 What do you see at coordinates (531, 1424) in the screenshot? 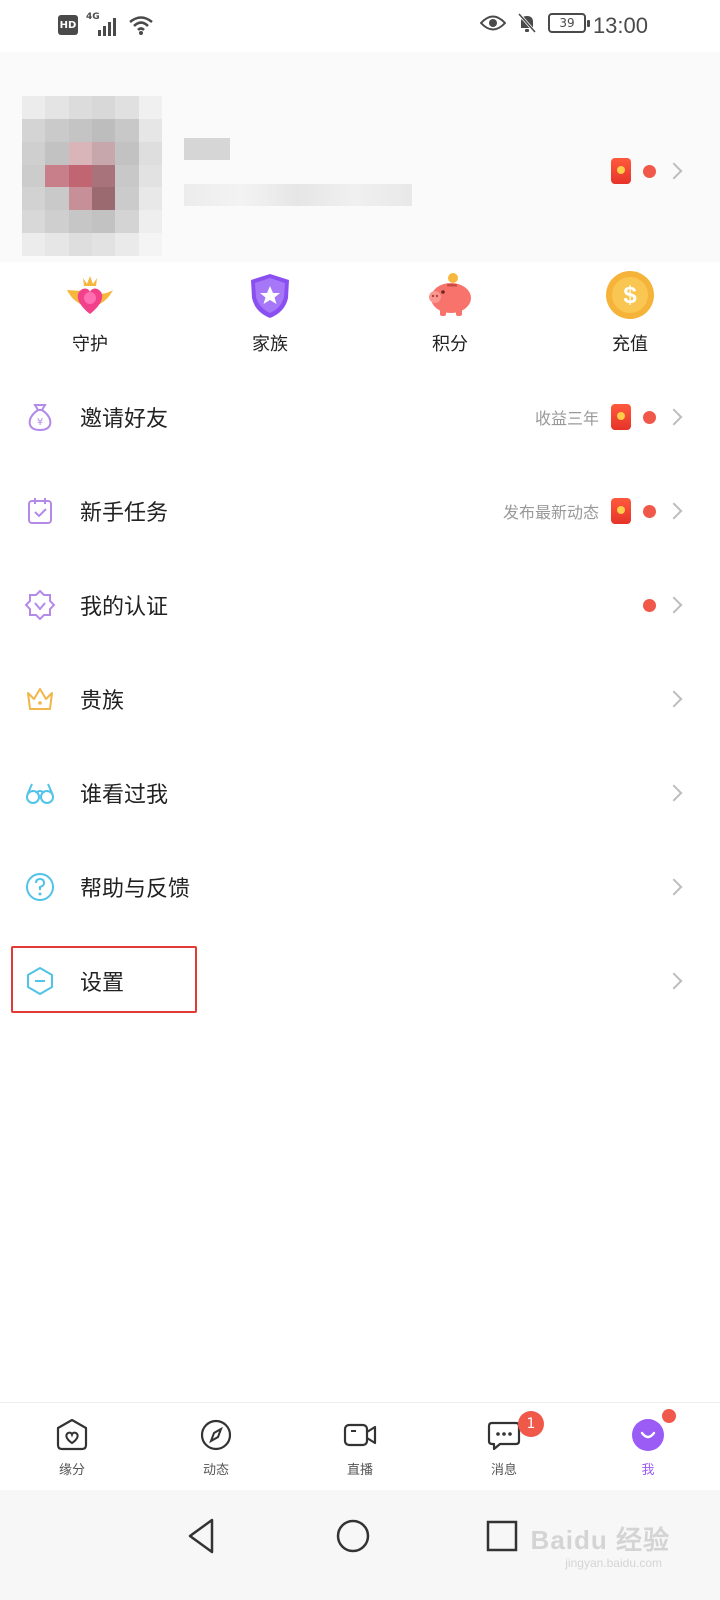
I see `unread-badge: 1` at bounding box center [531, 1424].